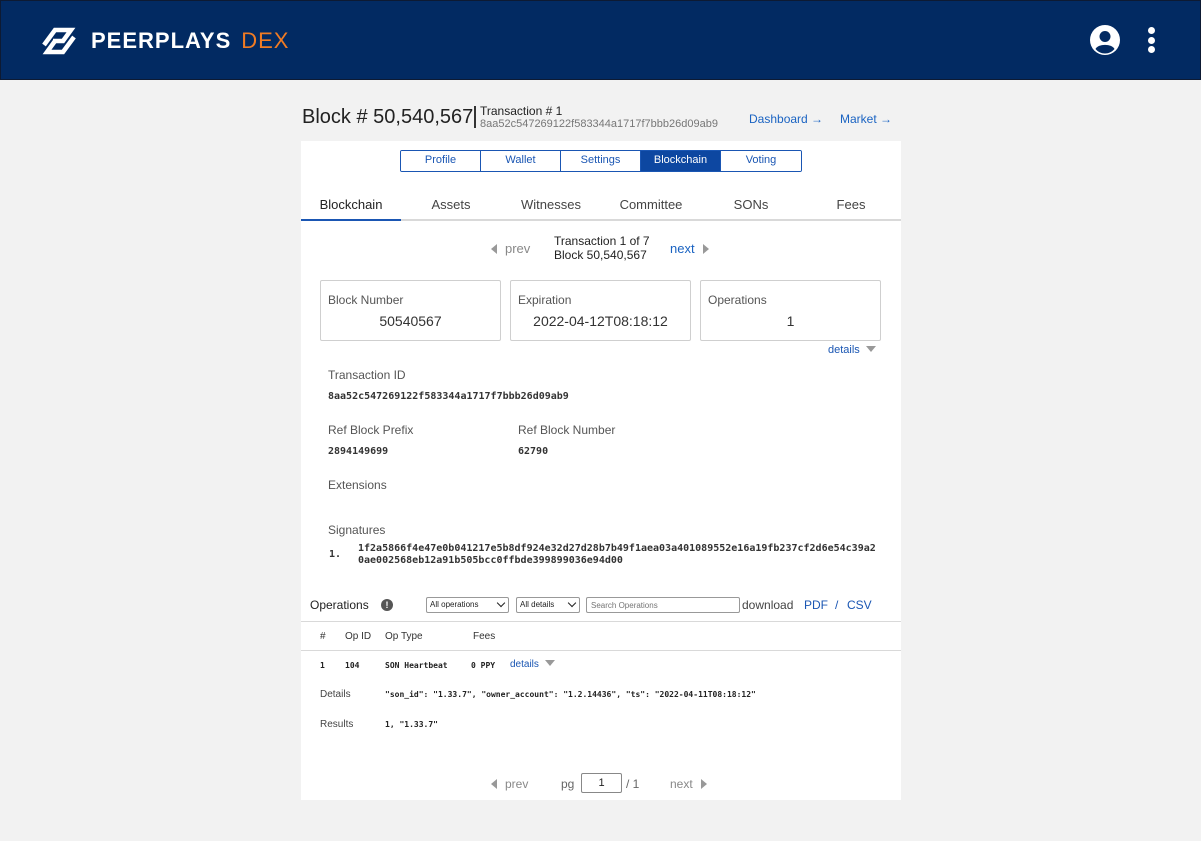 The width and height of the screenshot is (1201, 841). I want to click on ref-block-number-value: 62790, so click(533, 451).